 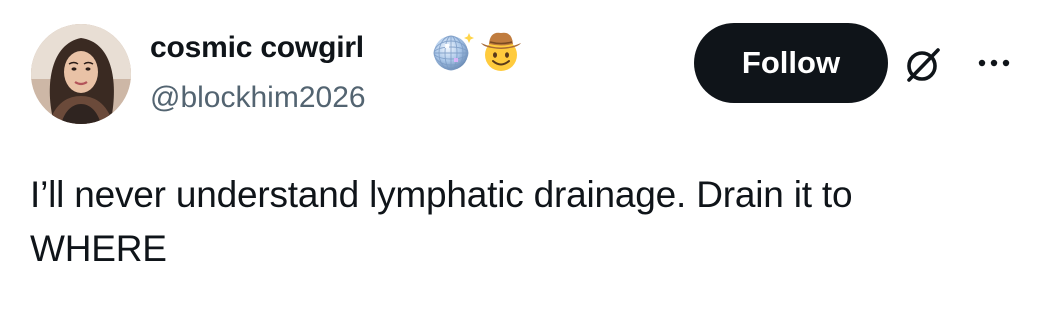 I want to click on disco-ball-icon, so click(x=451, y=51).